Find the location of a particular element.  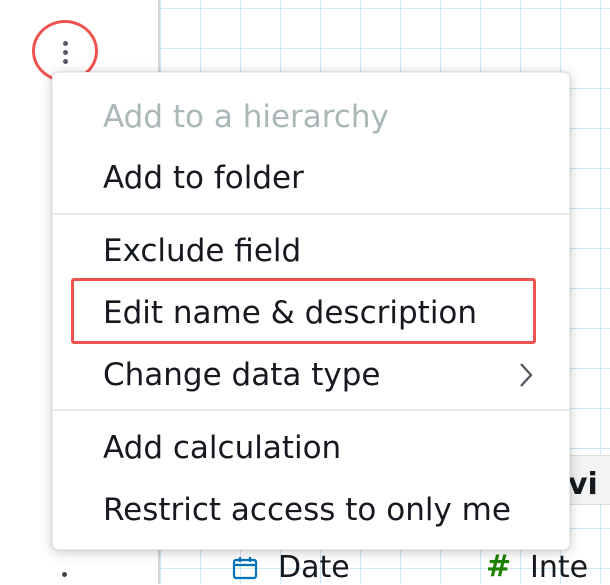

menu-item-add-to-folder: Add to folder is located at coordinates (311, 178).